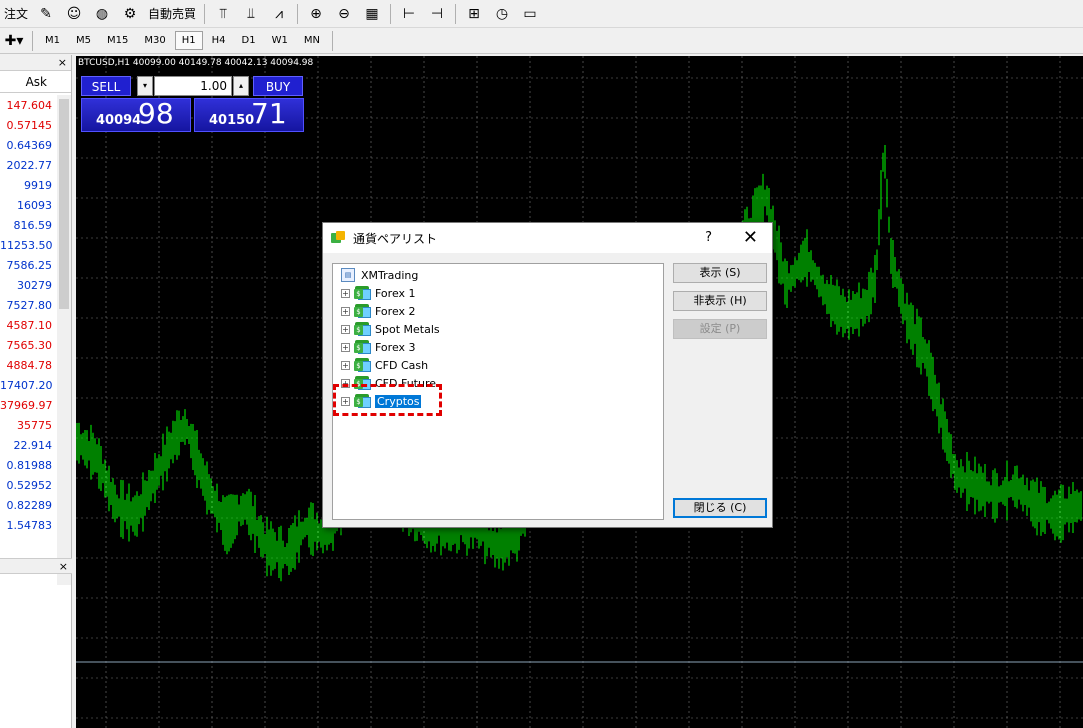 This screenshot has height=728, width=1083. Describe the element at coordinates (28, 345) in the screenshot. I see `ask-value: 7565.30` at that location.